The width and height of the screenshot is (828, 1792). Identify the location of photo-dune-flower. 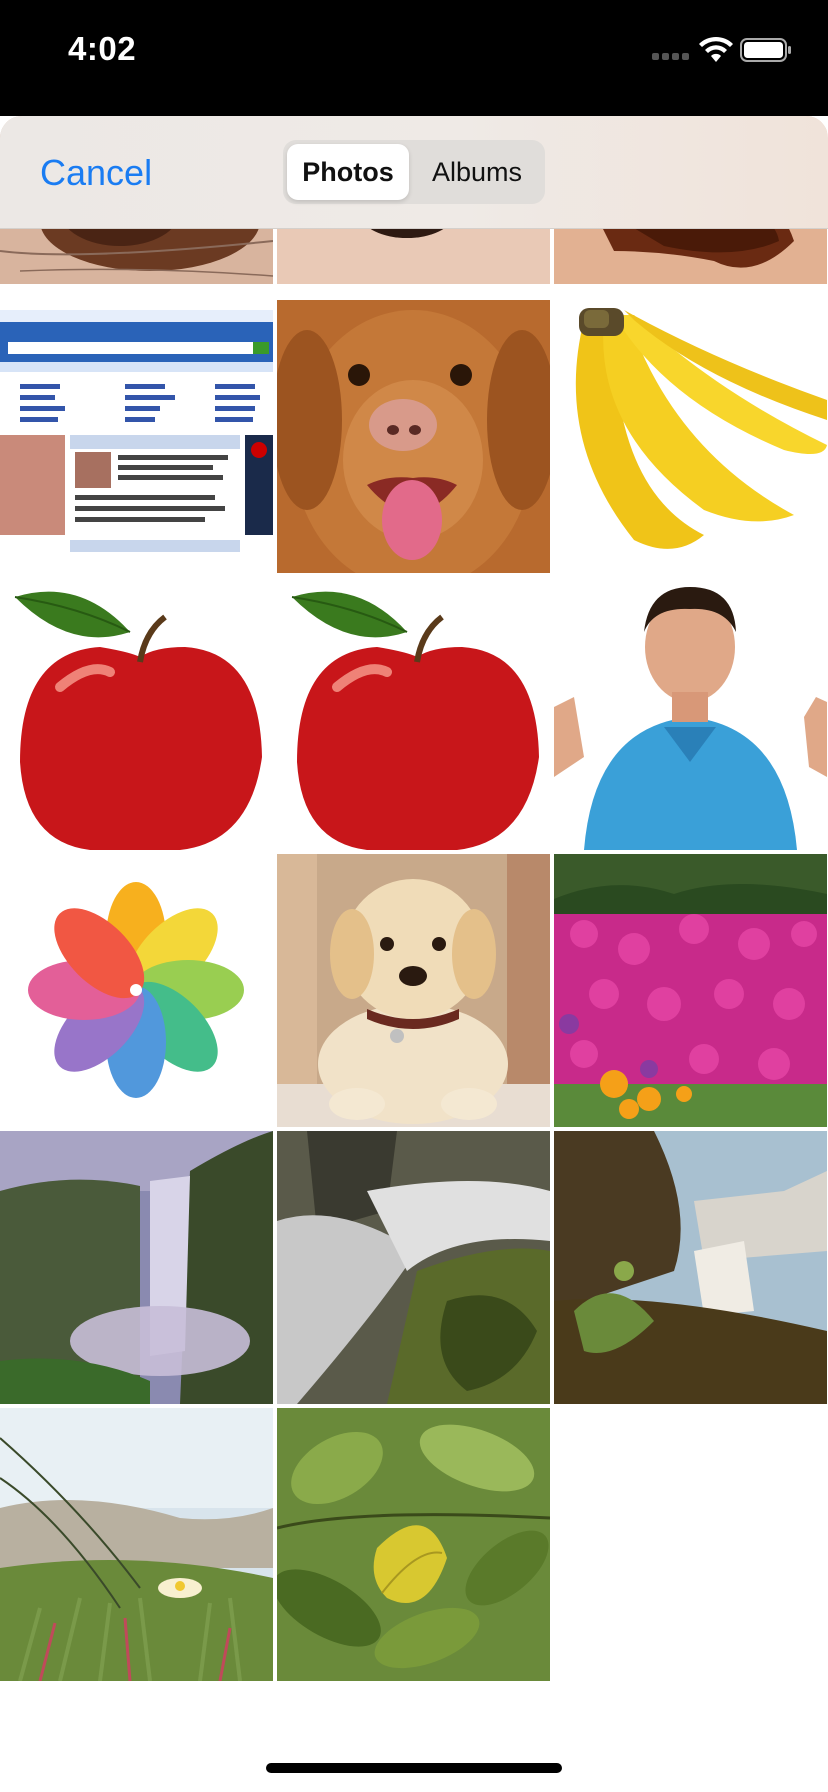
(136, 1544).